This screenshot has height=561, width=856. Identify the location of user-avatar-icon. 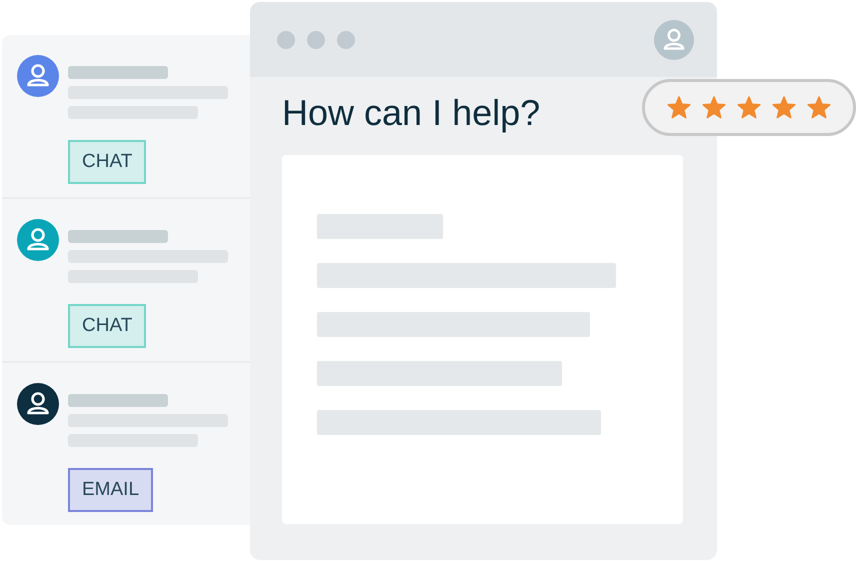
(674, 40).